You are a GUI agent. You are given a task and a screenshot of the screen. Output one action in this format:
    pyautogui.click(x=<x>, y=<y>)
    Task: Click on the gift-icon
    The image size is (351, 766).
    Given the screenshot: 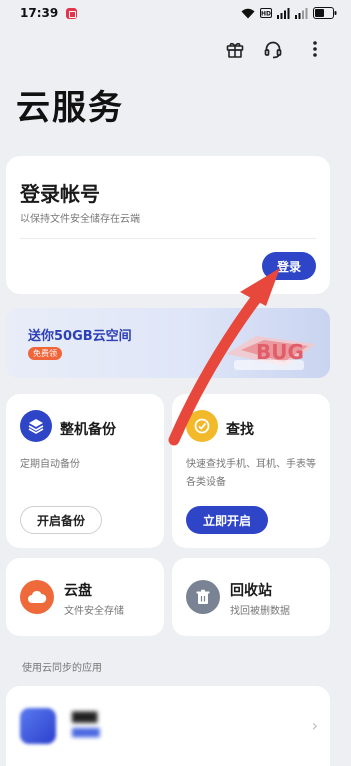 What is the action you would take?
    pyautogui.click(x=235, y=49)
    